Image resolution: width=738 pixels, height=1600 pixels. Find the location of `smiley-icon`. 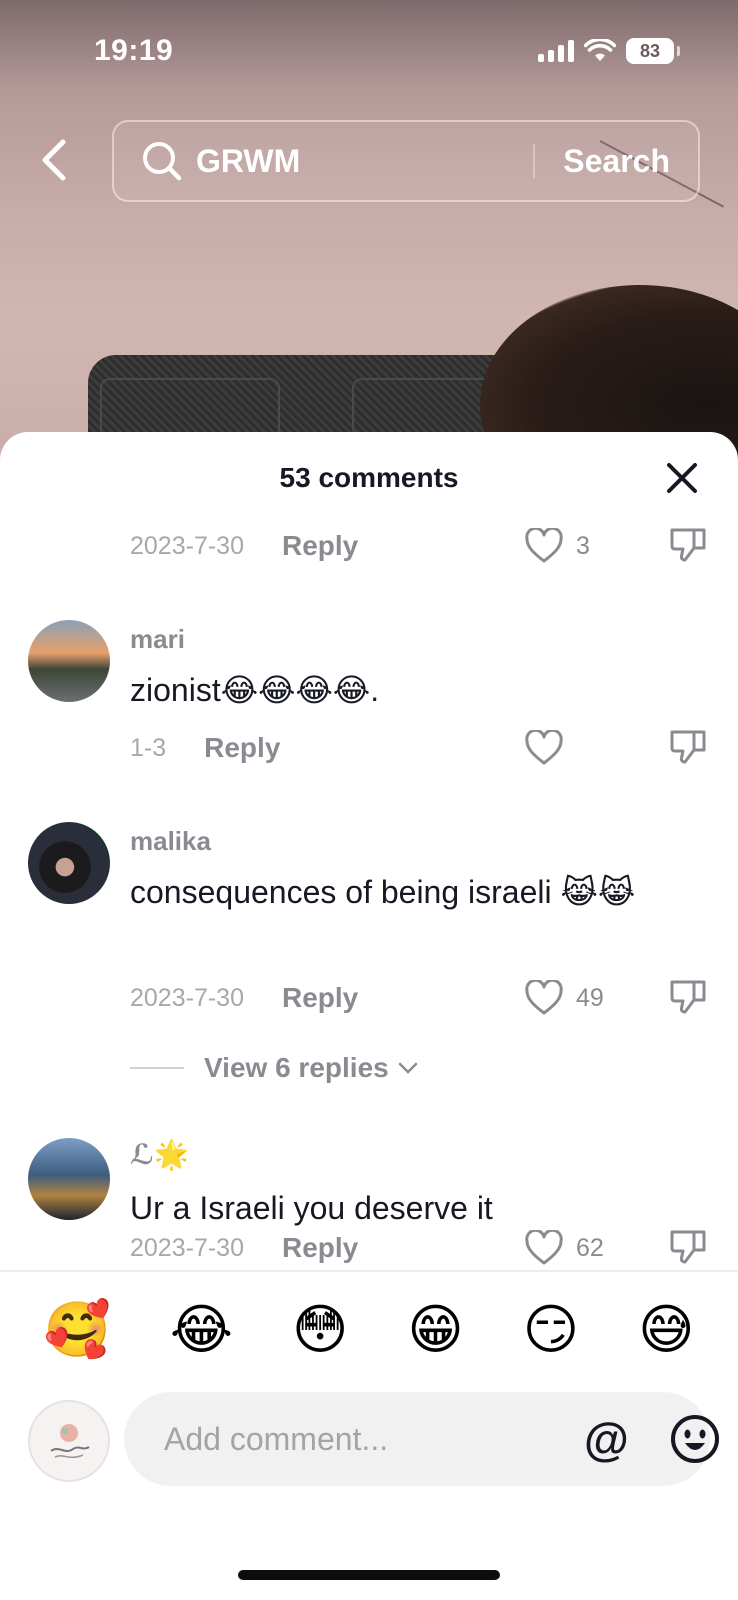

smiley-icon is located at coordinates (694, 1439).